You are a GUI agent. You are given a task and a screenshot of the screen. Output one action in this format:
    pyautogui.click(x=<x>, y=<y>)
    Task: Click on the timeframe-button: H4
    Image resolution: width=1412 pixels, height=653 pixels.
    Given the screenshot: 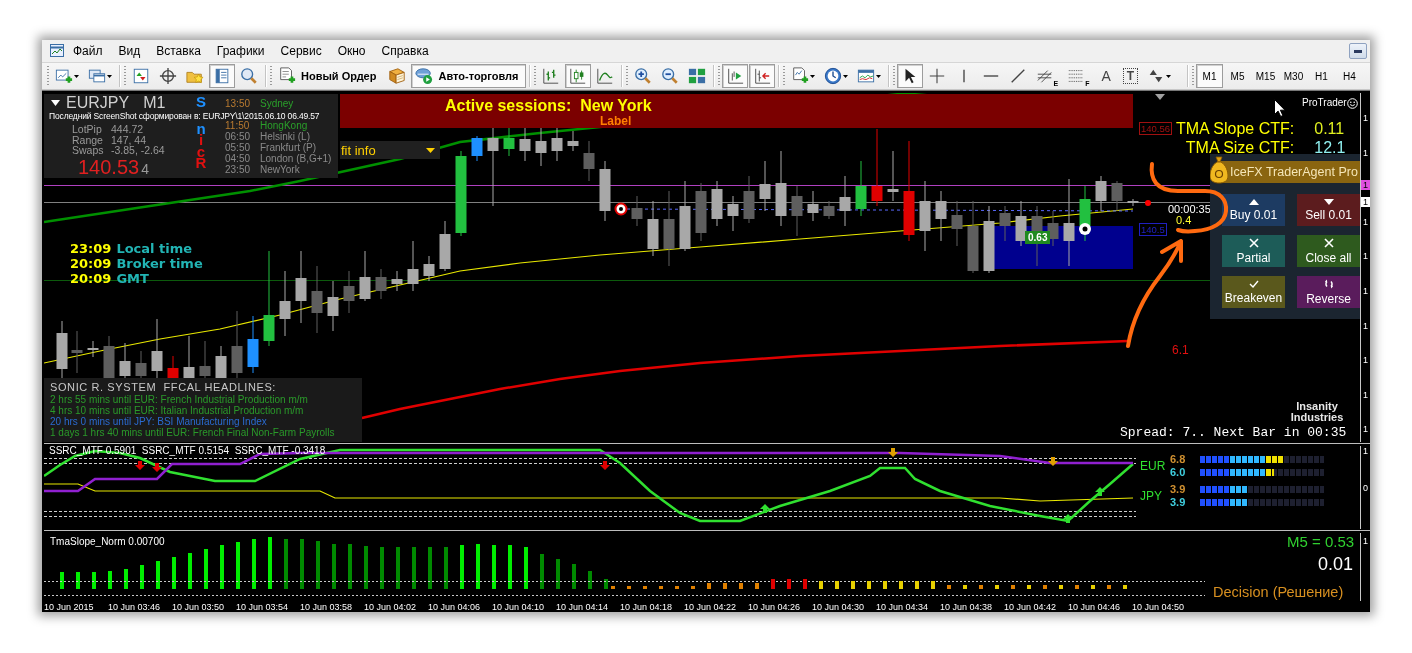 What is the action you would take?
    pyautogui.click(x=1349, y=76)
    